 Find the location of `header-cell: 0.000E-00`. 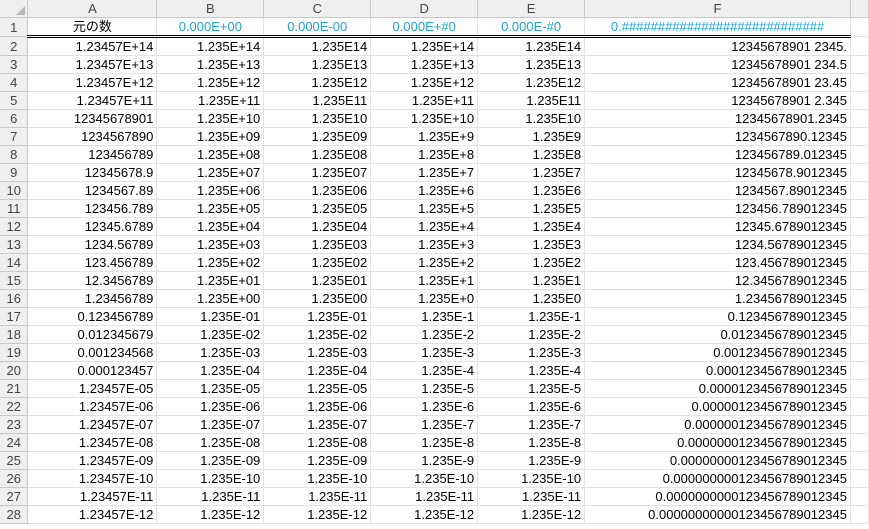

header-cell: 0.000E-00 is located at coordinates (317, 27).